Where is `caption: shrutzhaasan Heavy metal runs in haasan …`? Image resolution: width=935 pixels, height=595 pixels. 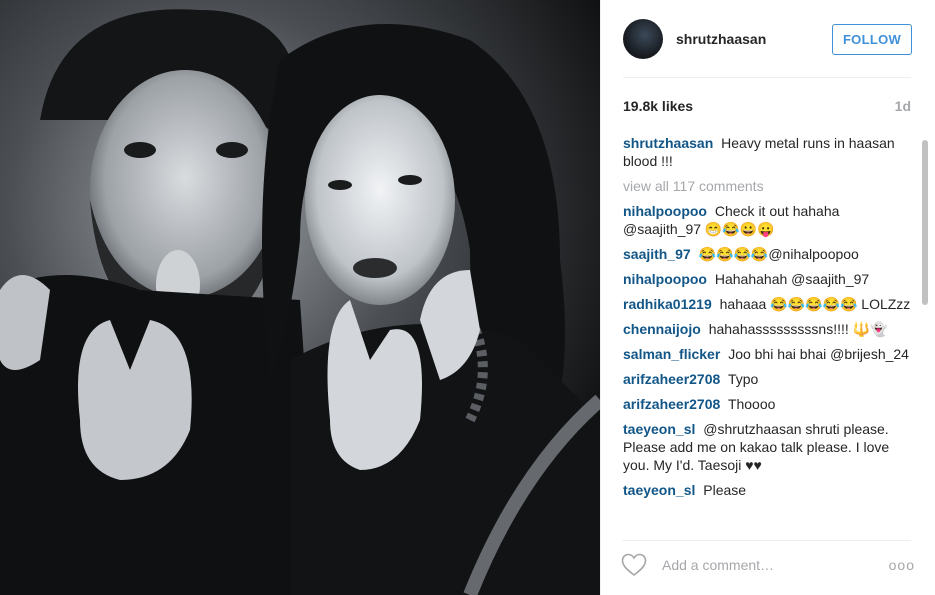 caption: shrutzhaasan Heavy metal runs in haasan … is located at coordinates (769, 152).